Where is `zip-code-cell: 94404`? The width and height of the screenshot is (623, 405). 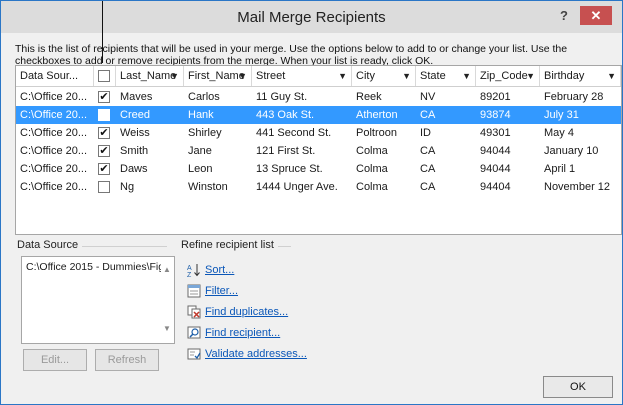 zip-code-cell: 94404 is located at coordinates (495, 187).